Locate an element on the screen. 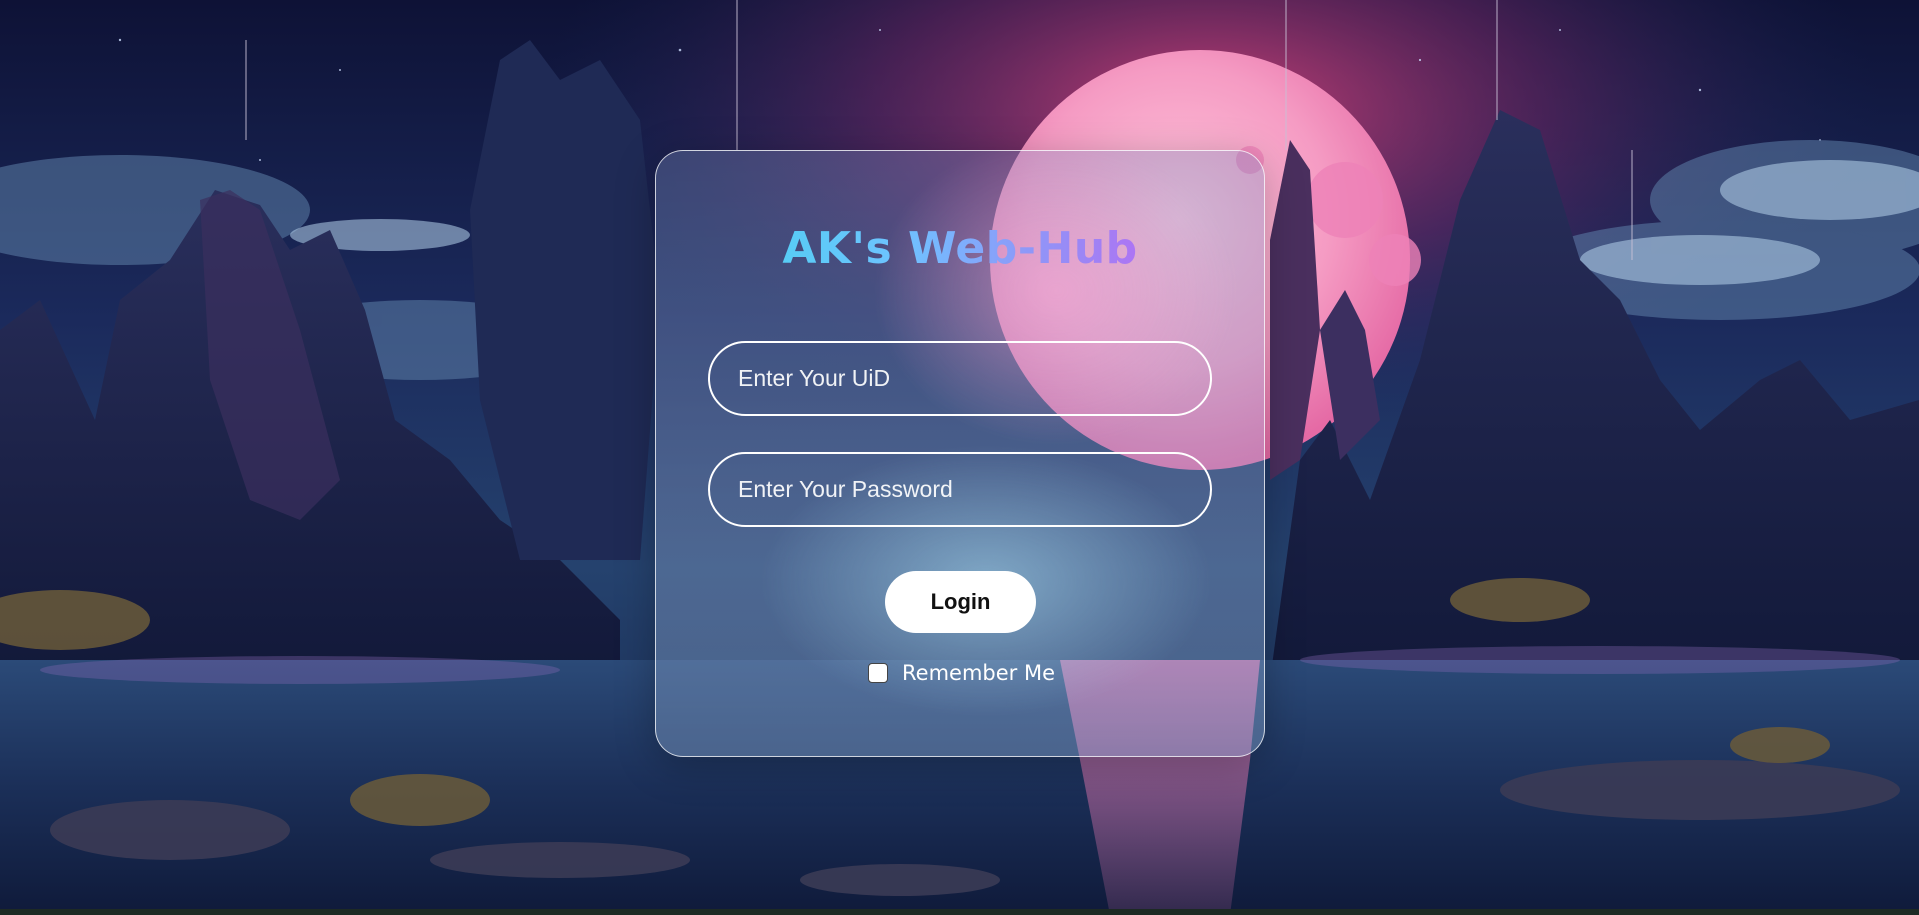 The height and width of the screenshot is (915, 1919). brand-title: AK's Web-Hub is located at coordinates (960, 248).